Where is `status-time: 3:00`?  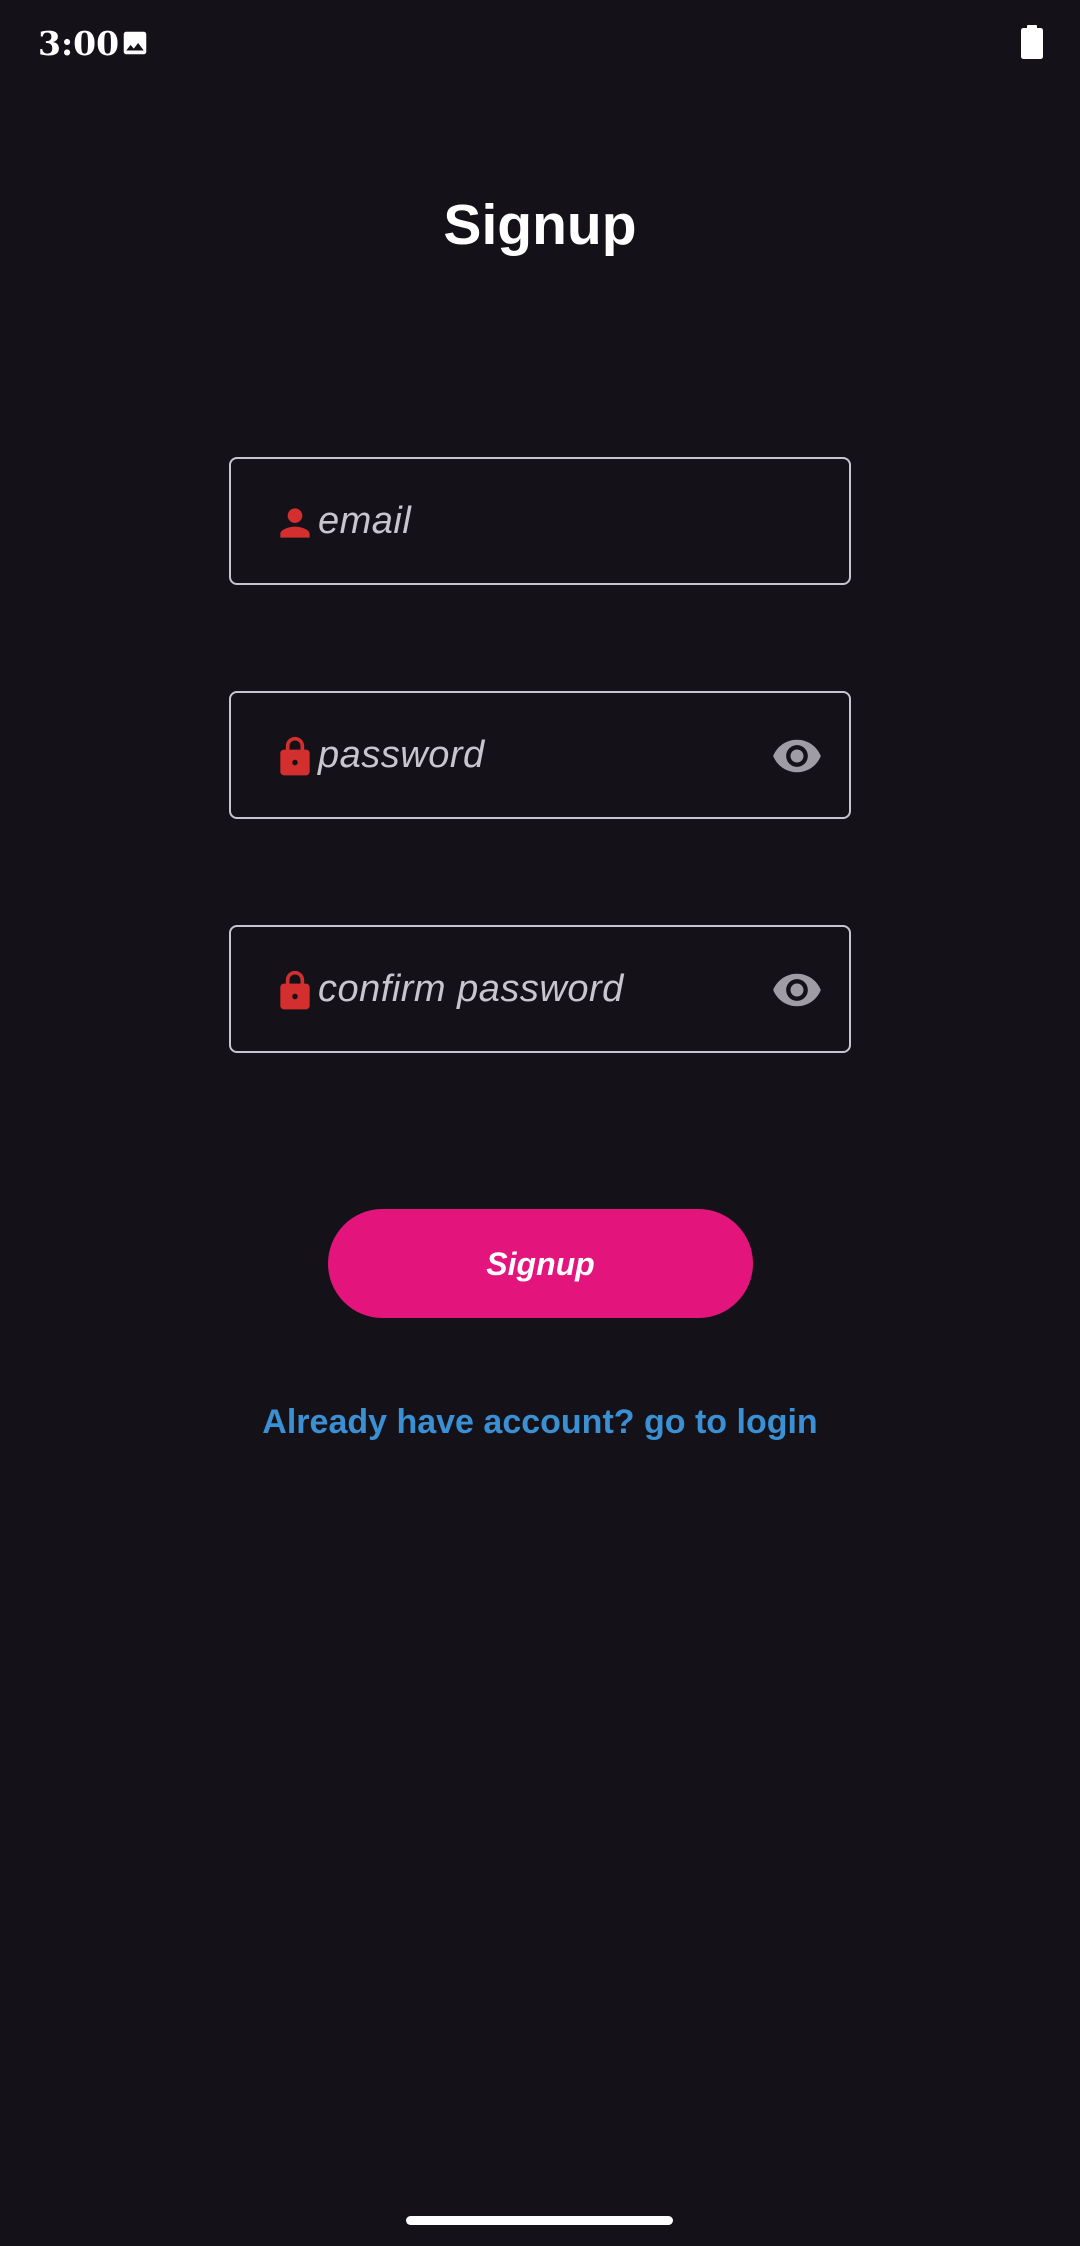
status-time: 3:00 is located at coordinates (79, 43).